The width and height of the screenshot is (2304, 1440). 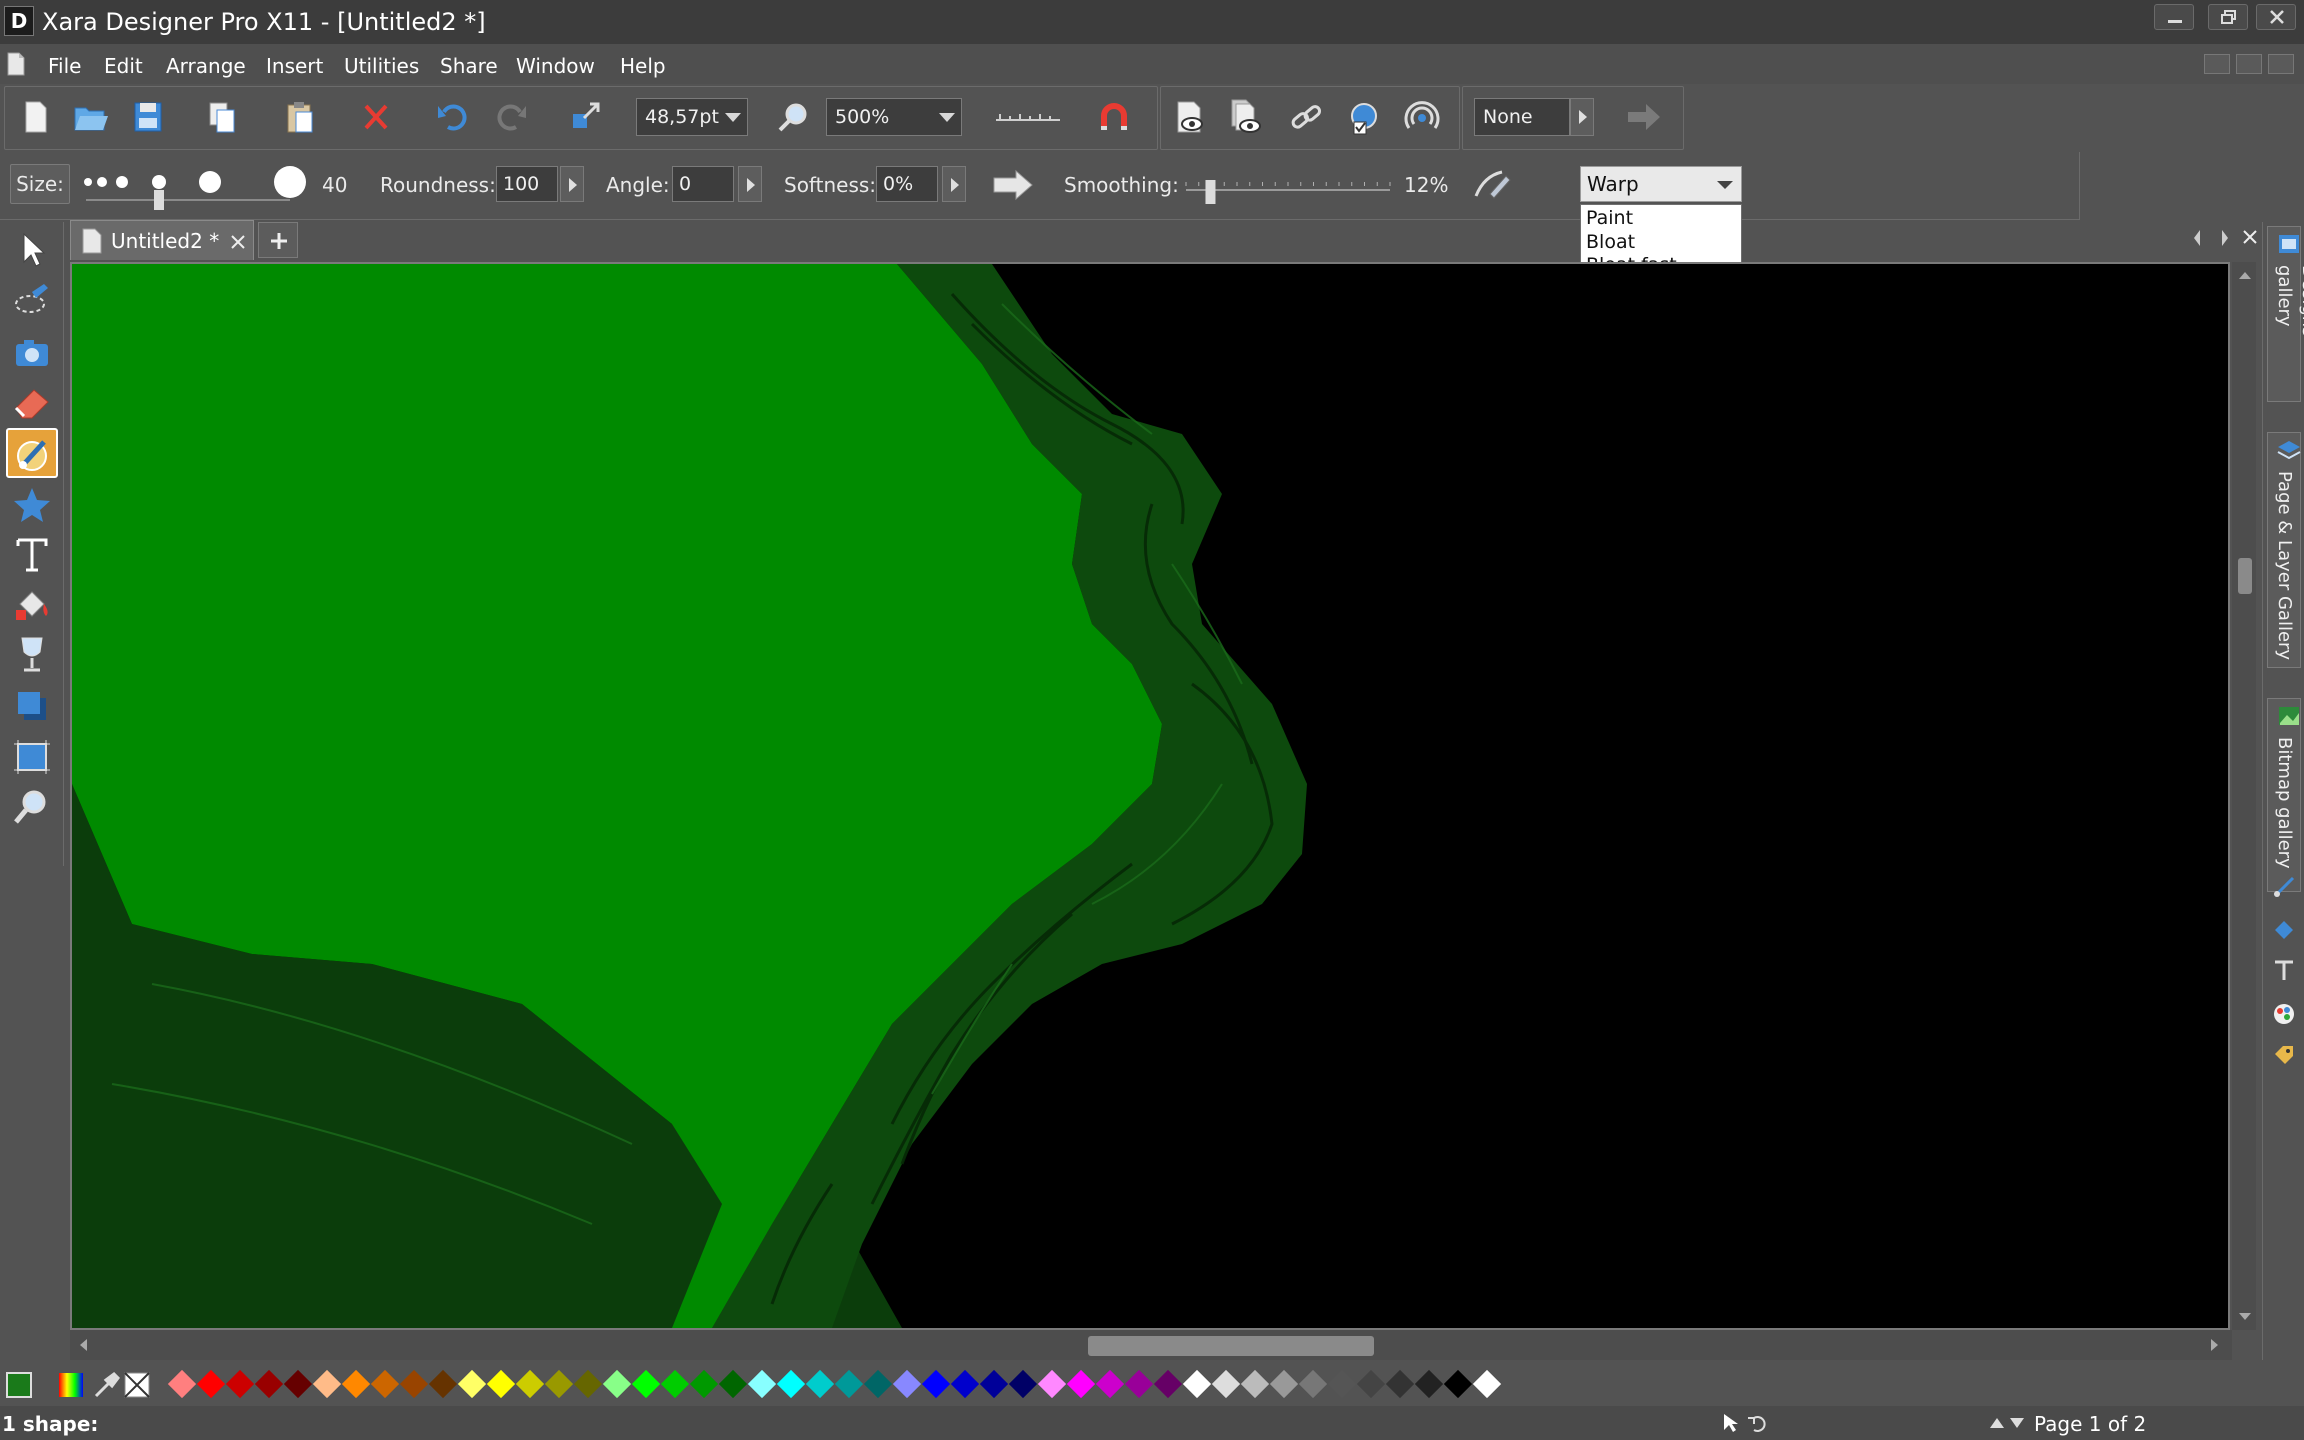 What do you see at coordinates (32, 353) in the screenshot?
I see `photo-tool` at bounding box center [32, 353].